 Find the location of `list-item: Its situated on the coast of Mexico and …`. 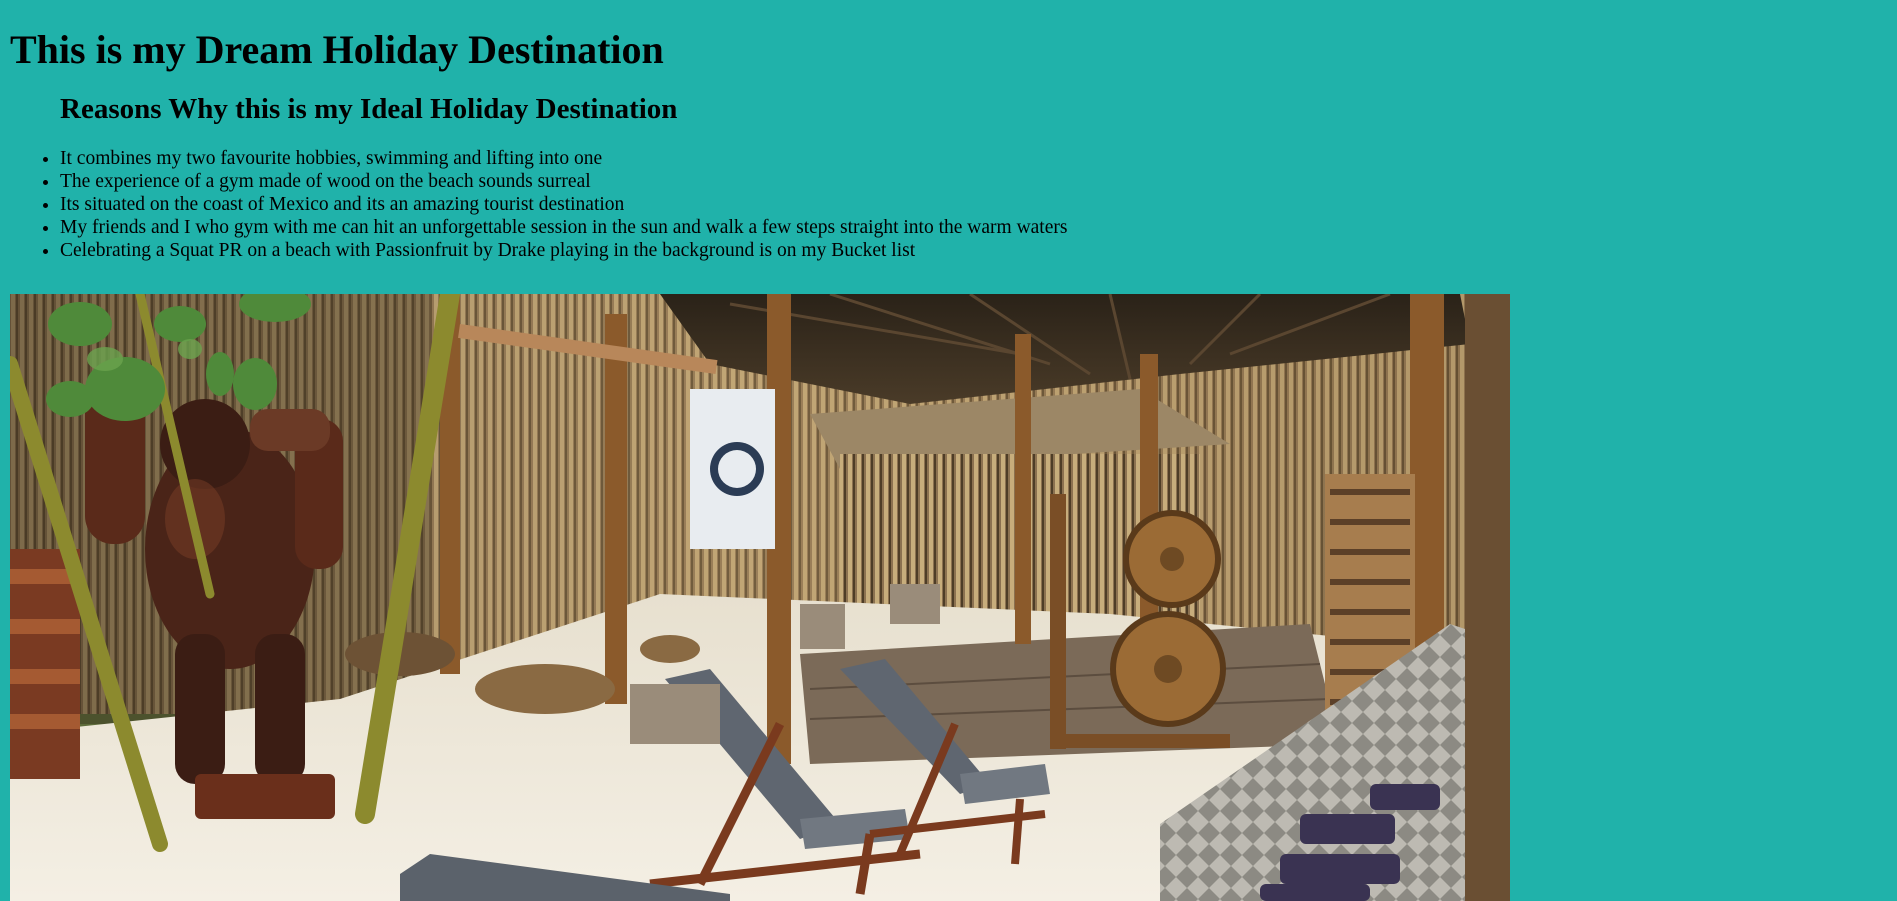

list-item: Its situated on the coast of Mexico and … is located at coordinates (973, 204).